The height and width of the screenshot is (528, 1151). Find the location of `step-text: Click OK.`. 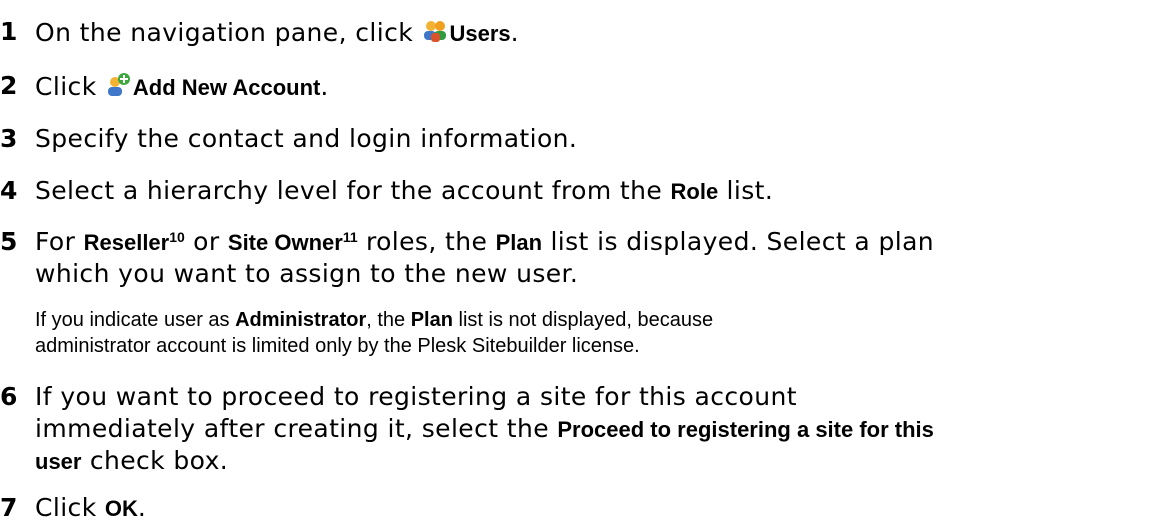

step-text: Click OK. is located at coordinates (90, 508).